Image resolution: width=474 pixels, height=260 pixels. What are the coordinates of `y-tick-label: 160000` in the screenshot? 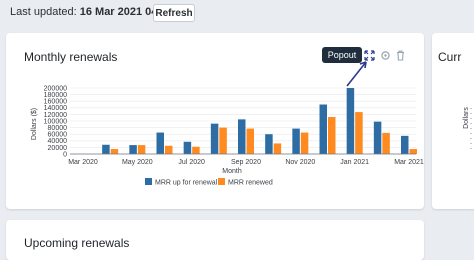 It's located at (55, 102).